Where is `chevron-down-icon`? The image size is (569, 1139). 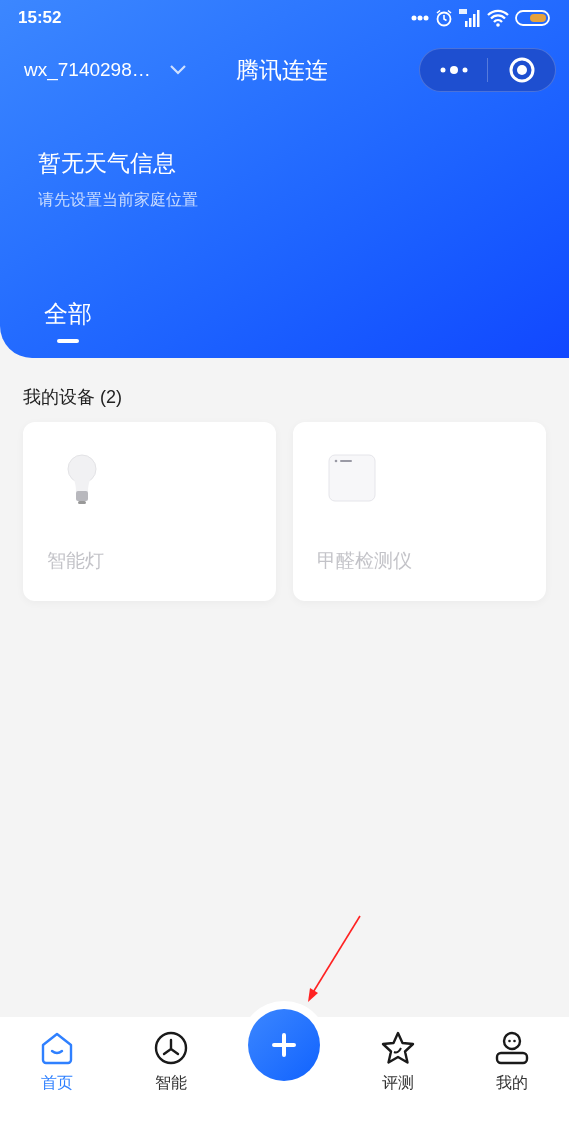
chevron-down-icon is located at coordinates (177, 70).